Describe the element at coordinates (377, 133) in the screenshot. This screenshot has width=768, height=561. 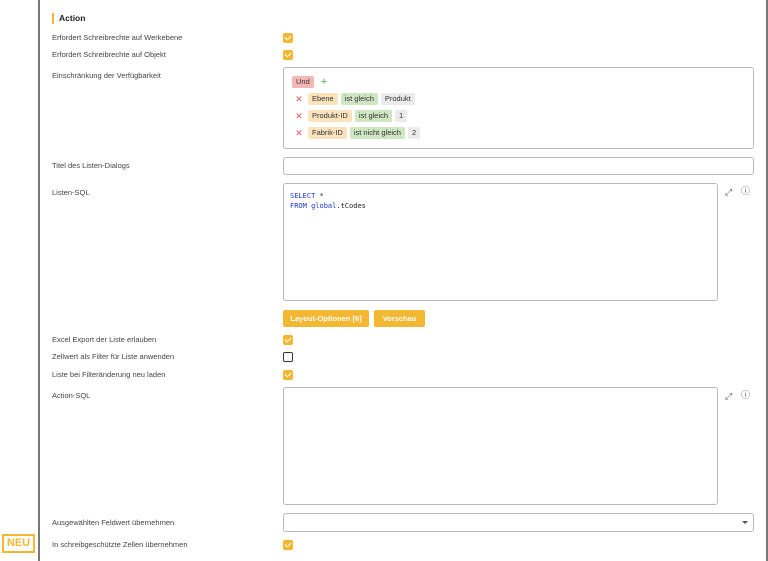
I see `condition-operator-tag: ist nicht gleich` at that location.